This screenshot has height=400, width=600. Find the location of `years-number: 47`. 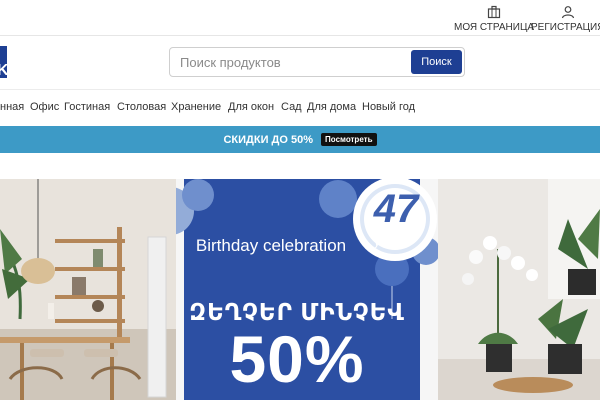

years-number: 47 is located at coordinates (396, 209).